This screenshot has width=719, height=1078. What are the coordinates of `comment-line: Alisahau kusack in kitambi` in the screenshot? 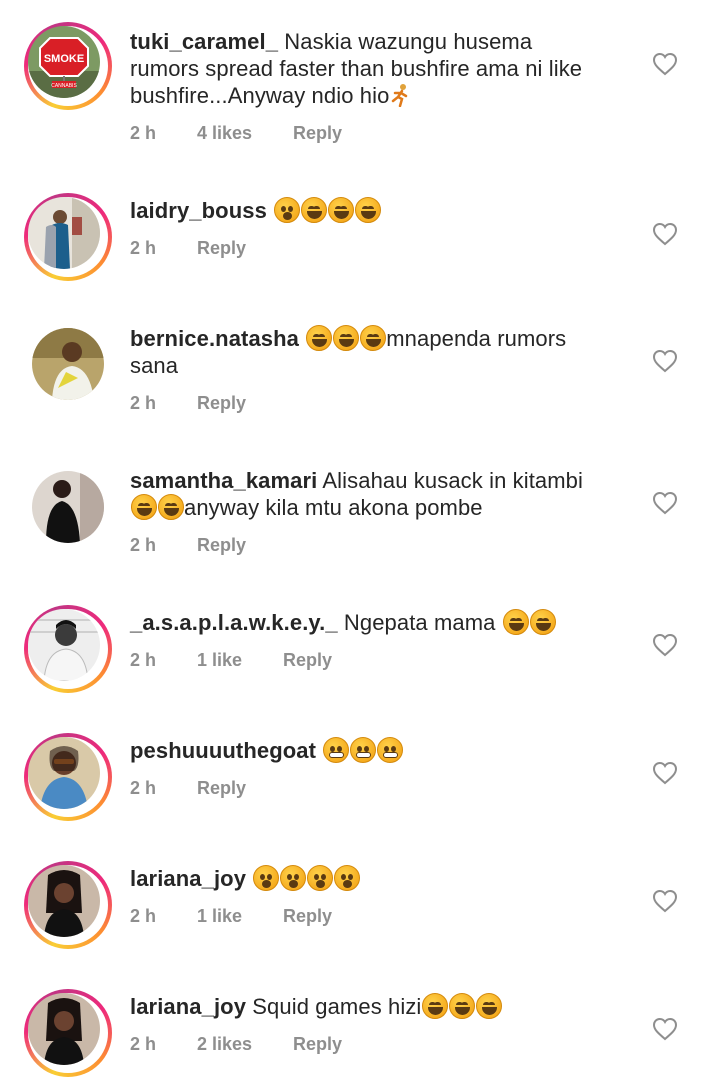 It's located at (452, 480).